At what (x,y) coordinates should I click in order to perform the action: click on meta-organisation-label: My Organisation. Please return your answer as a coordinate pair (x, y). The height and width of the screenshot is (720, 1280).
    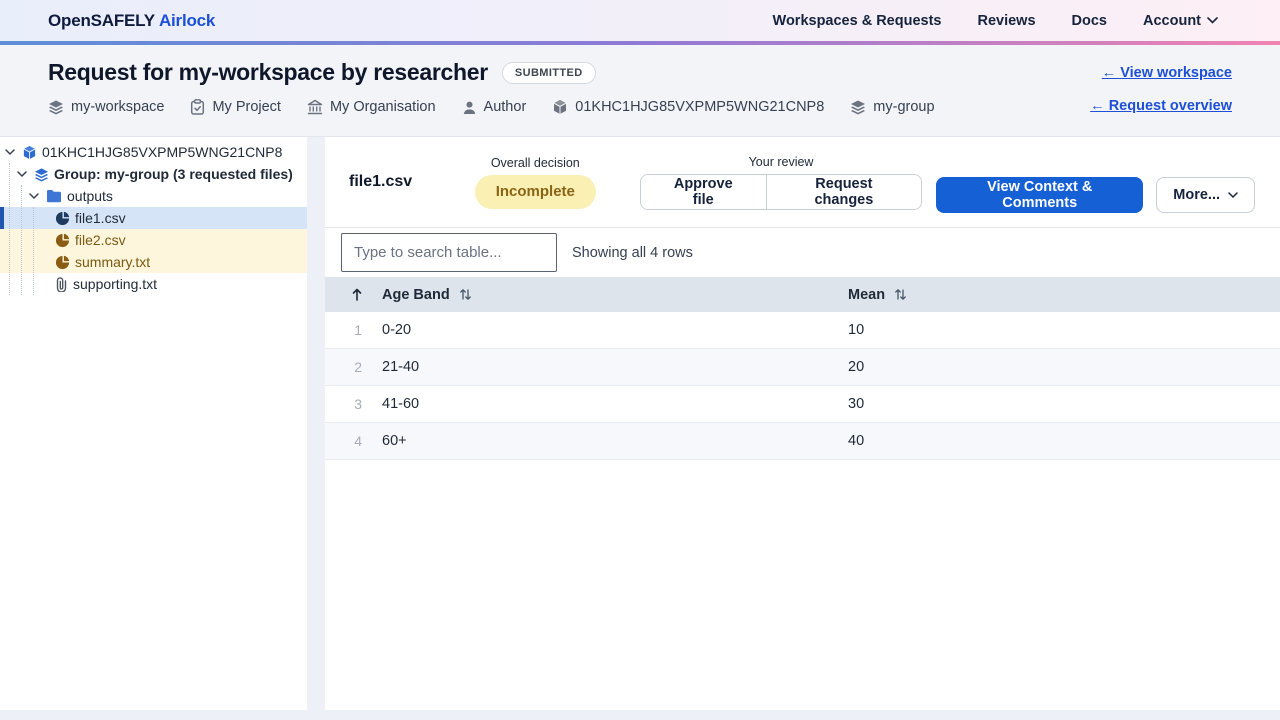
    Looking at the image, I should click on (382, 107).